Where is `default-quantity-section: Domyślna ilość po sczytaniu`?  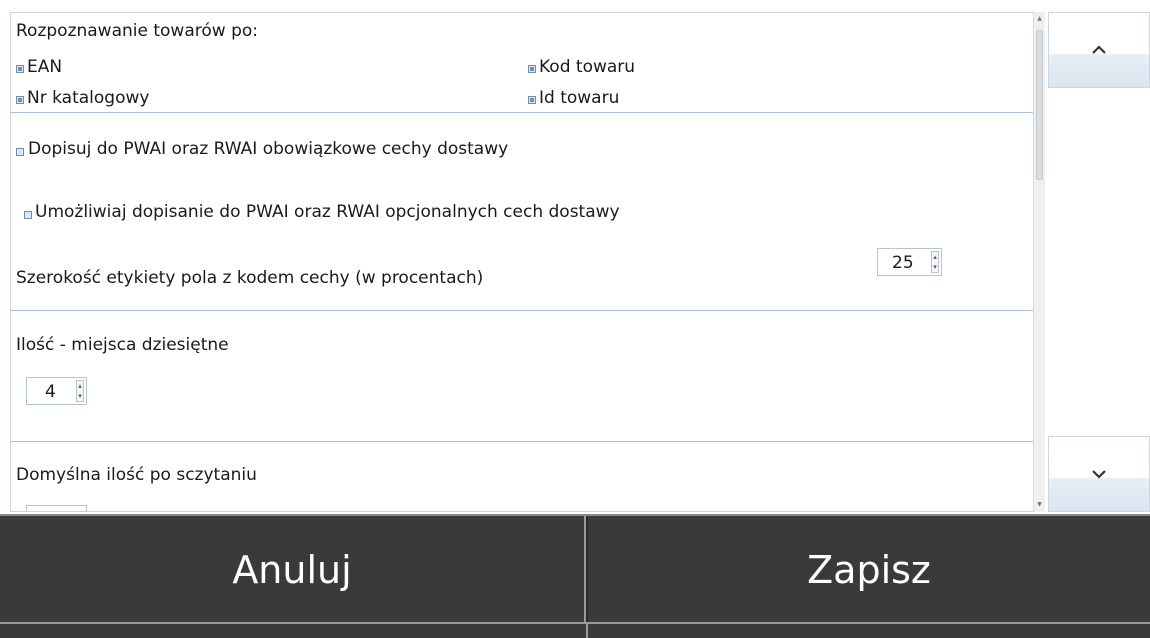 default-quantity-section: Domyślna ilość po sczytaniu is located at coordinates (522, 476).